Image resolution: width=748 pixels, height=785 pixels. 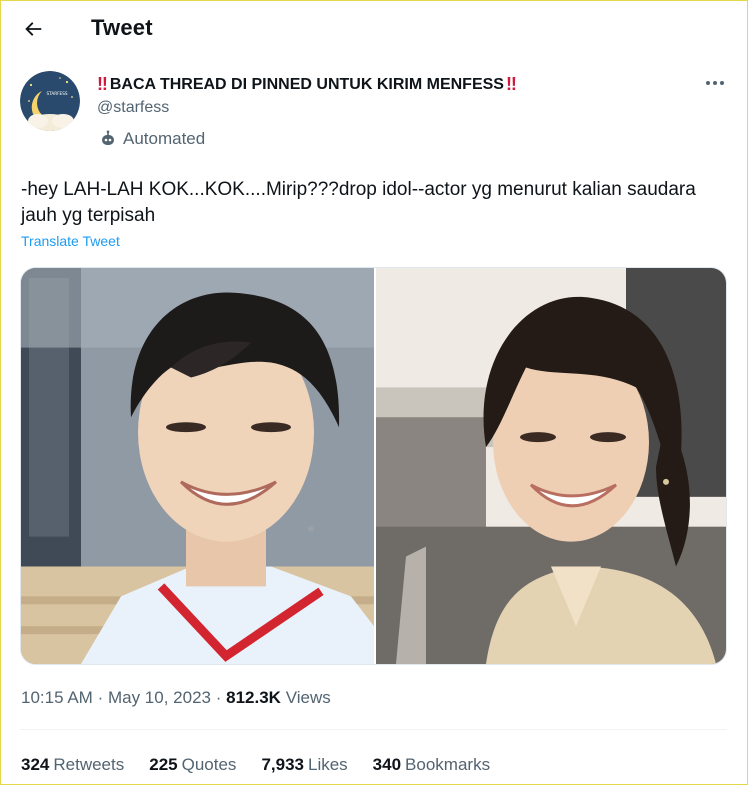 I want to click on likes-label: Likes, so click(x=327, y=764).